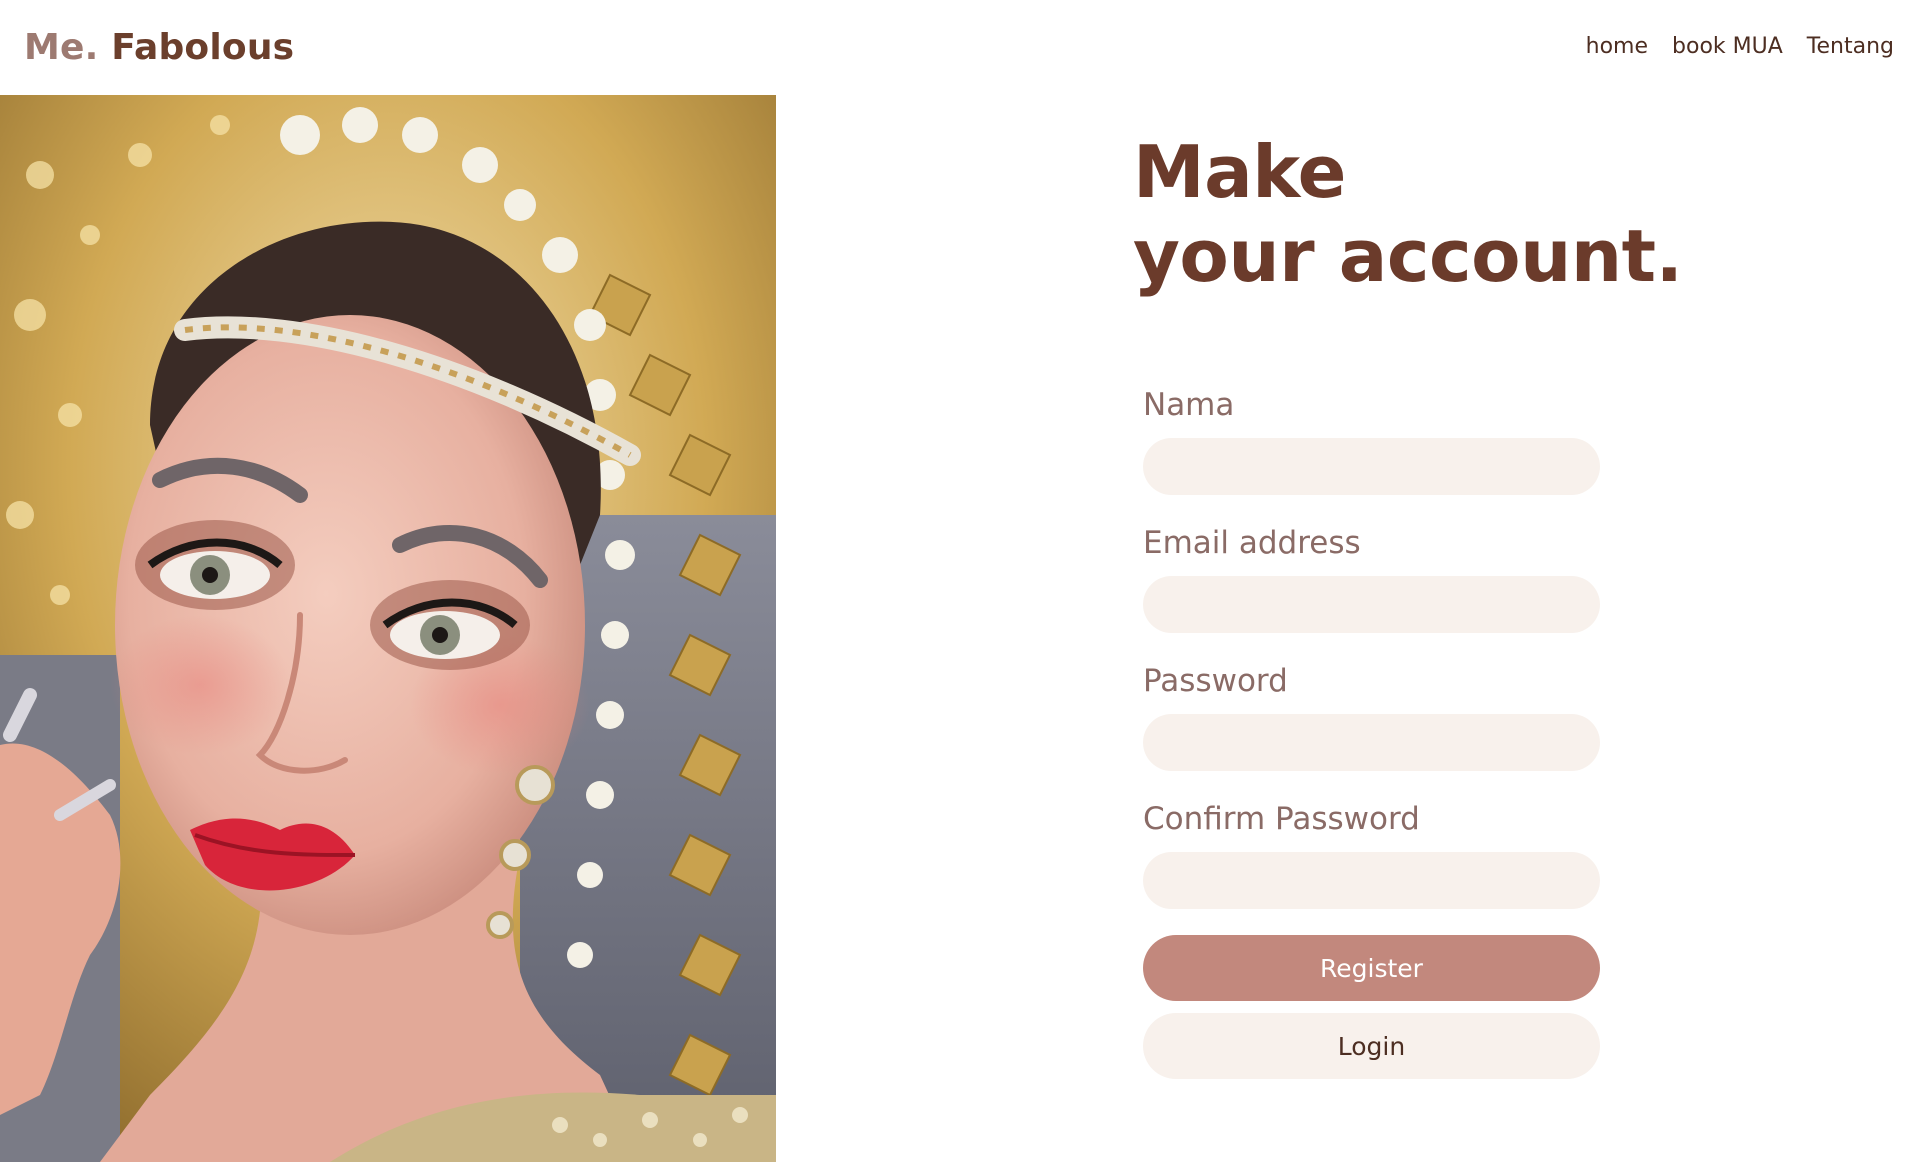 The image size is (1920, 1162). Describe the element at coordinates (1189, 405) in the screenshot. I see `nama-label: Nama` at that location.